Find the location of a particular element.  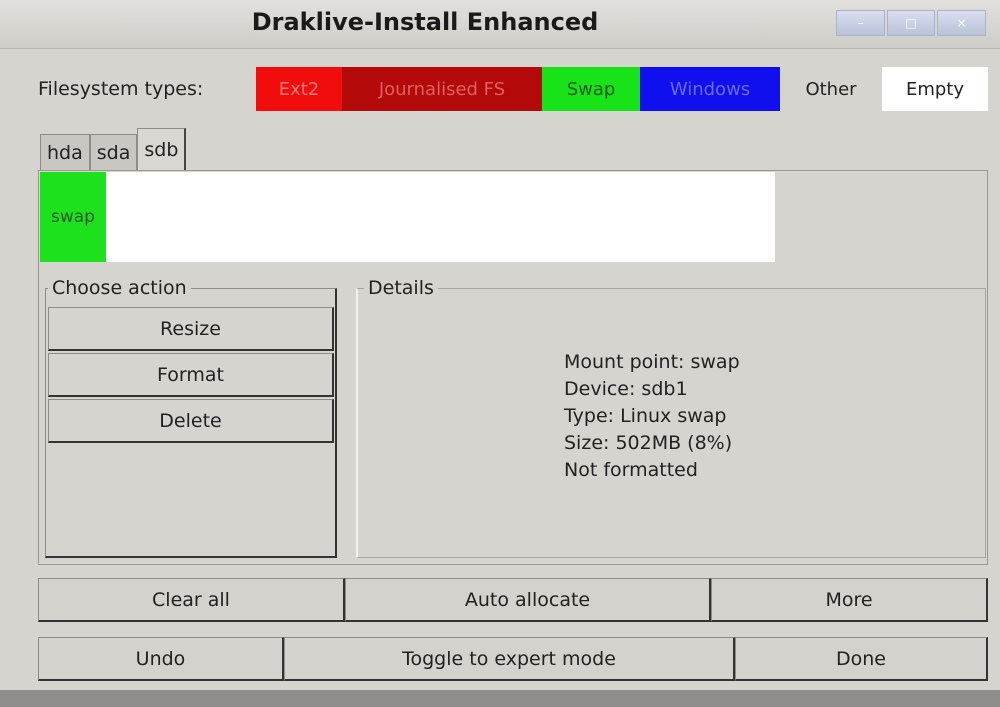

detail-size: Size: 502MB (8%) is located at coordinates (648, 443).